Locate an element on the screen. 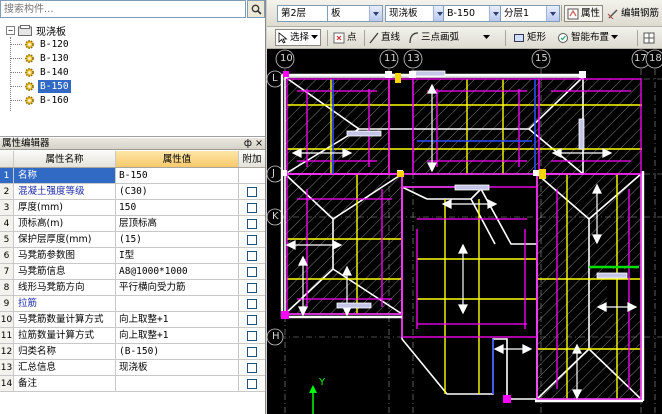 The height and width of the screenshot is (414, 662). property-row: 4 顶标高(m) 层顶标高 is located at coordinates (132, 224).